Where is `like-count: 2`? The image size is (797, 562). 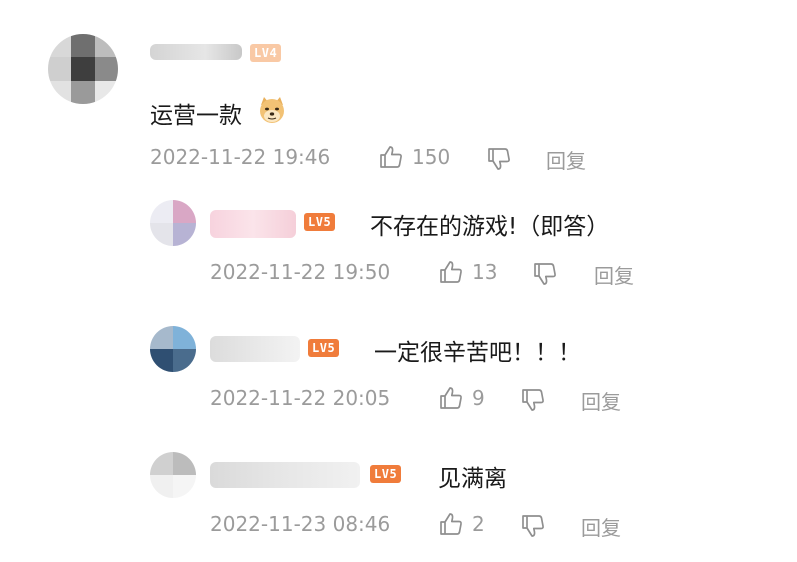 like-count: 2 is located at coordinates (478, 524).